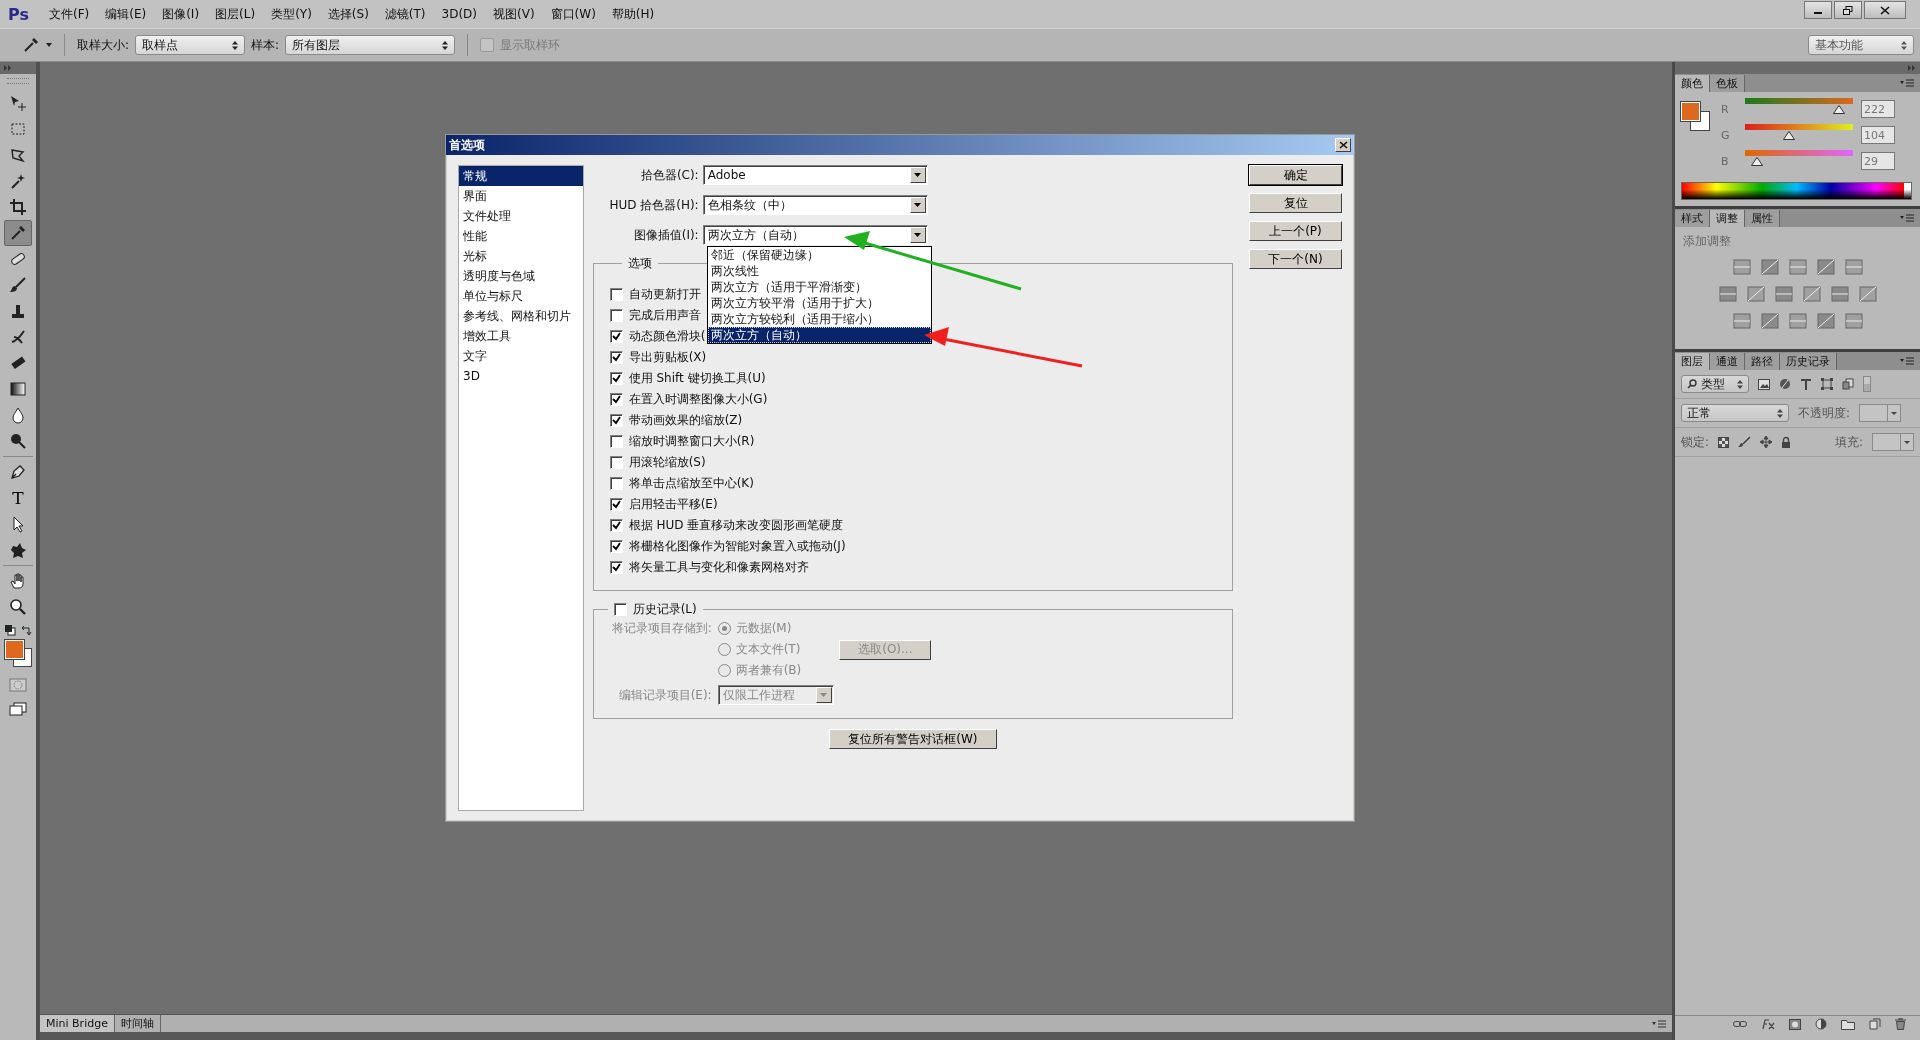  What do you see at coordinates (77, 1023) in the screenshot?
I see `panel-tab: Mini Bridge` at bounding box center [77, 1023].